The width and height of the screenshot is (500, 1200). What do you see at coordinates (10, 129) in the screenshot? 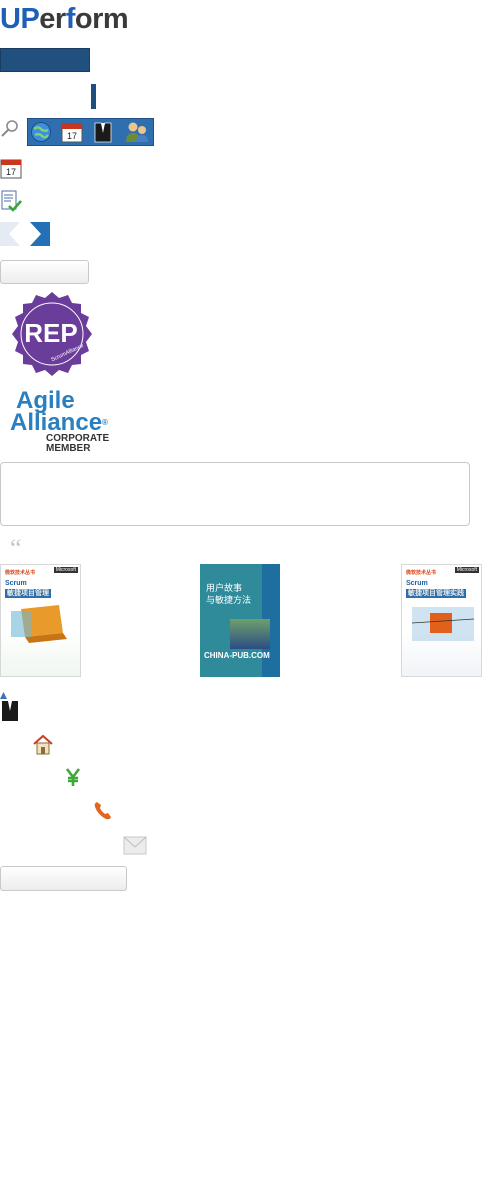
I see `search-icon` at bounding box center [10, 129].